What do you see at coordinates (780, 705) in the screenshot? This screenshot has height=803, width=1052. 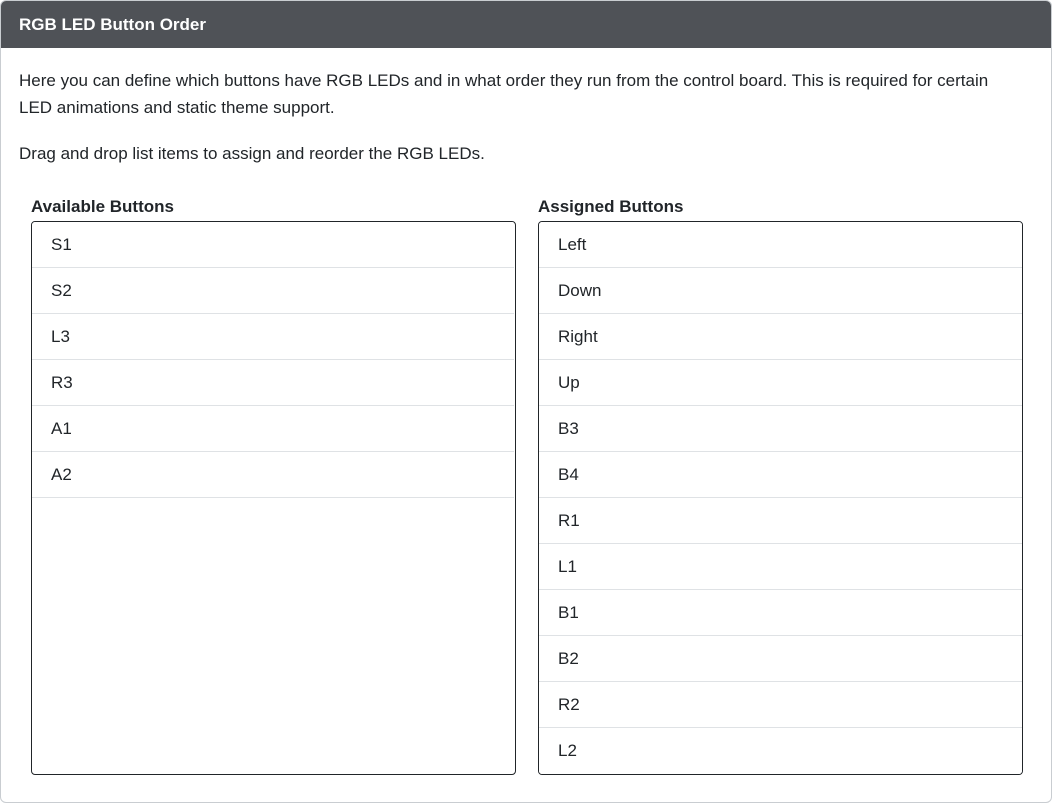 I see `assigned-item-r2: R2` at bounding box center [780, 705].